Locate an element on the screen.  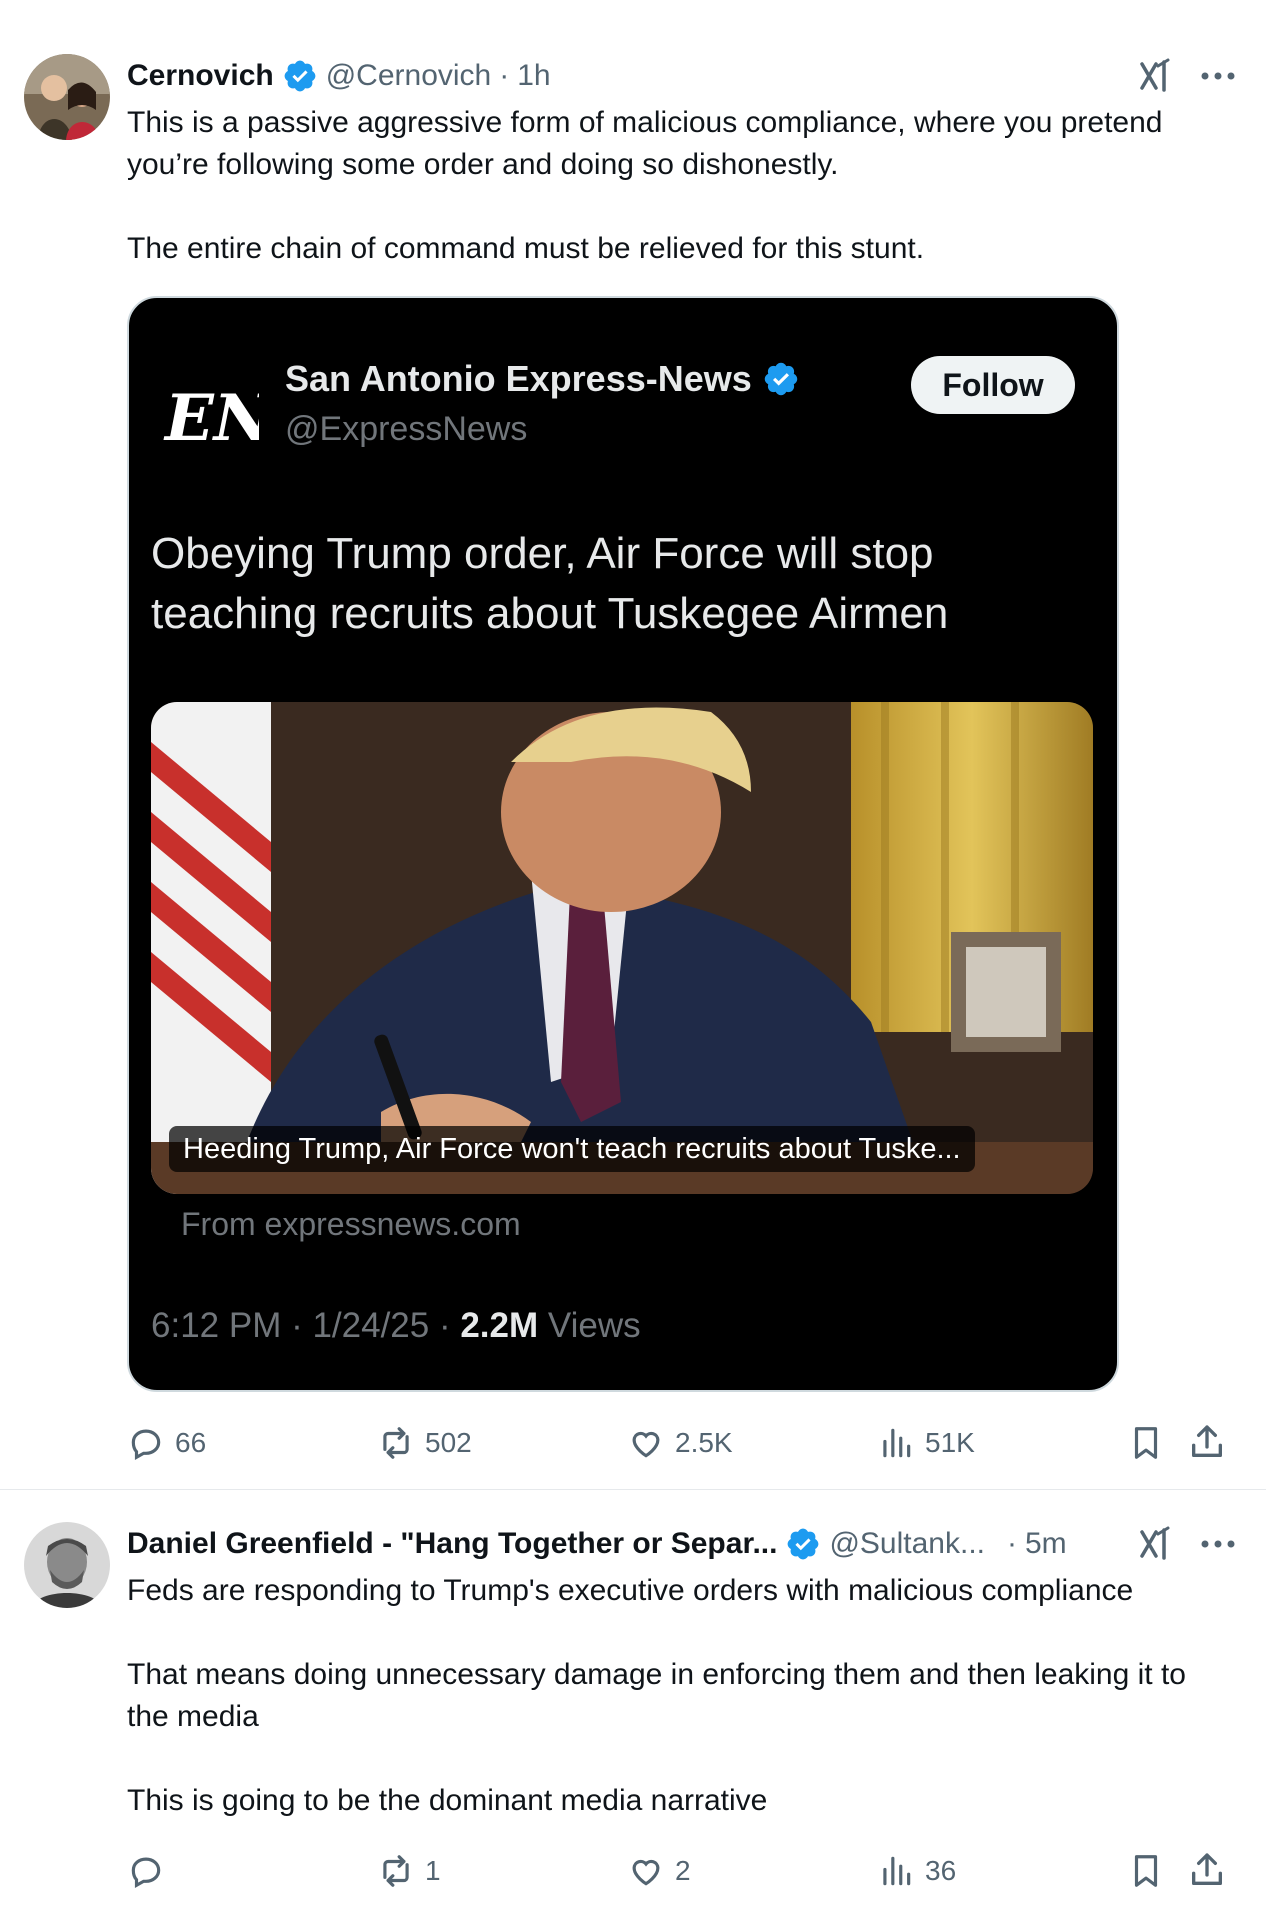
express-news-logo: EN is located at coordinates (211, 418).